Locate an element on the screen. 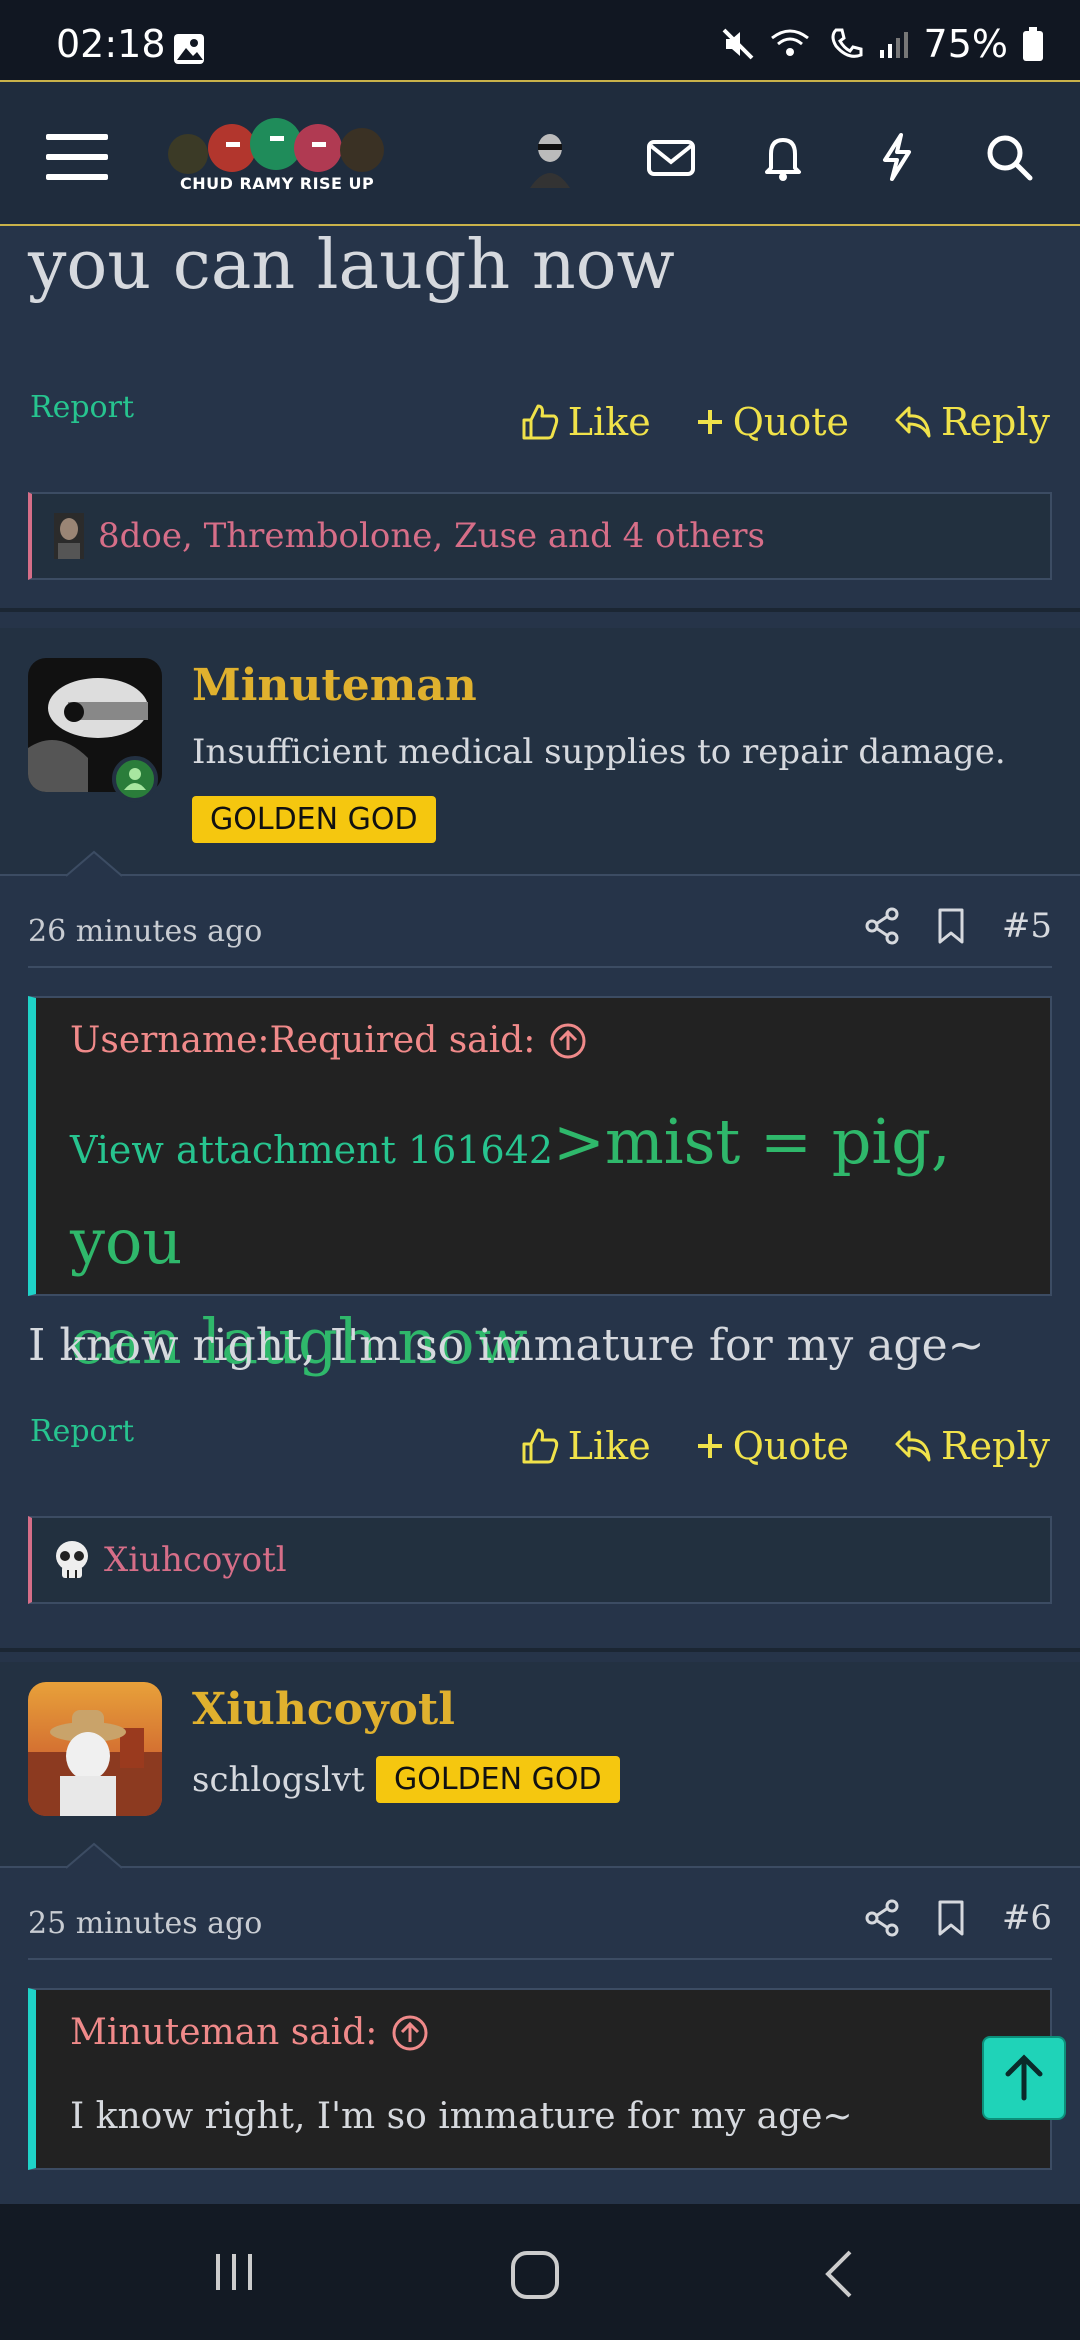  bell-icon is located at coordinates (783, 157).